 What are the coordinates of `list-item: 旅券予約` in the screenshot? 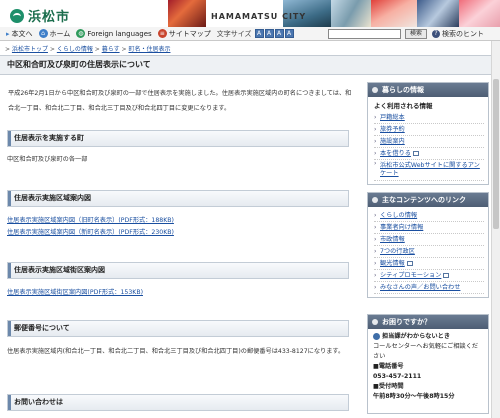 It's located at (429, 130).